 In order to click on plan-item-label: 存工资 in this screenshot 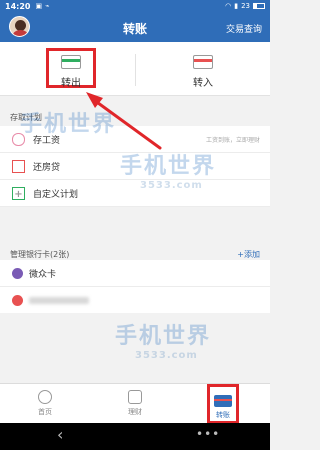, I will do `click(47, 140)`.